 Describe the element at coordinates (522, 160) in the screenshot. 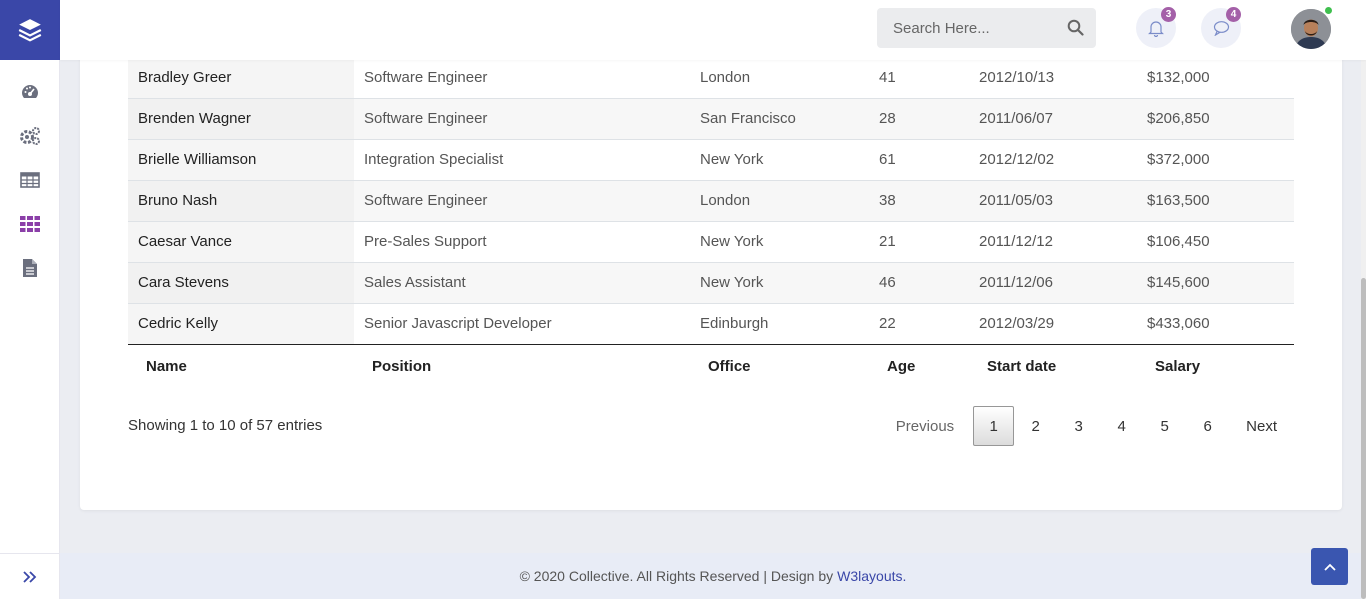

I see `cell-position: Integration Specialist` at that location.